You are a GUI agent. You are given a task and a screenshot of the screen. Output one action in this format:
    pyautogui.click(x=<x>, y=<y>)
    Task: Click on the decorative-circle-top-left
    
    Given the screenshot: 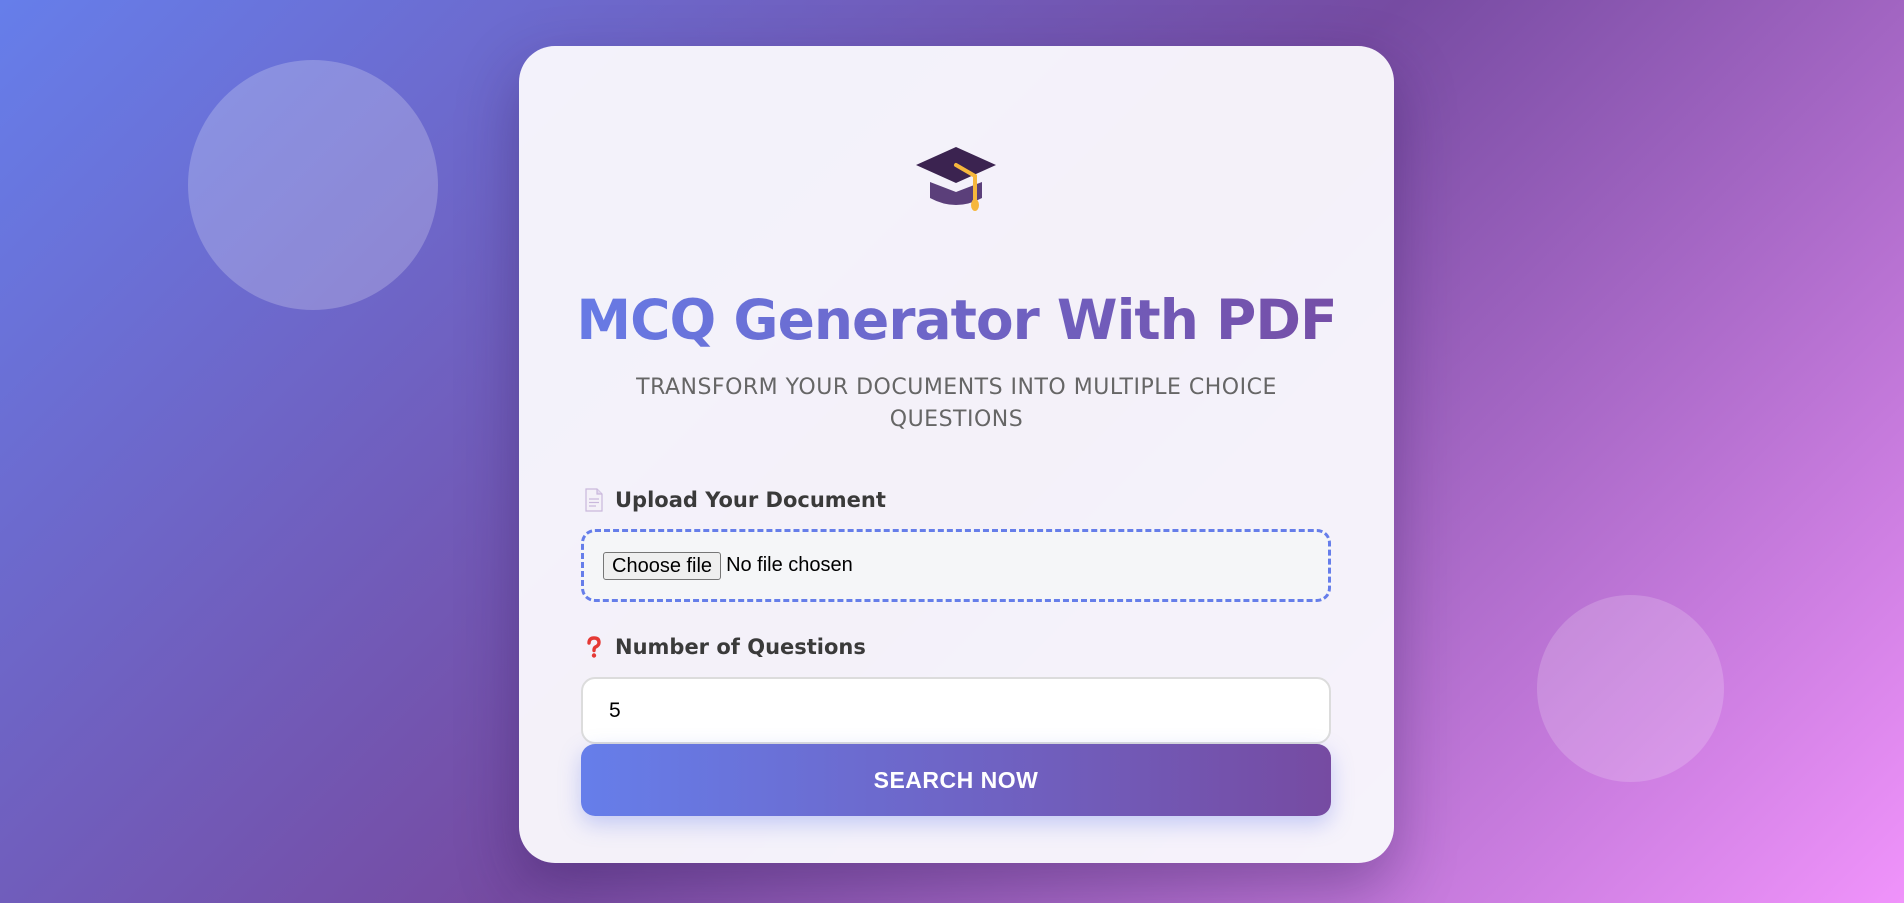 What is the action you would take?
    pyautogui.click(x=313, y=185)
    